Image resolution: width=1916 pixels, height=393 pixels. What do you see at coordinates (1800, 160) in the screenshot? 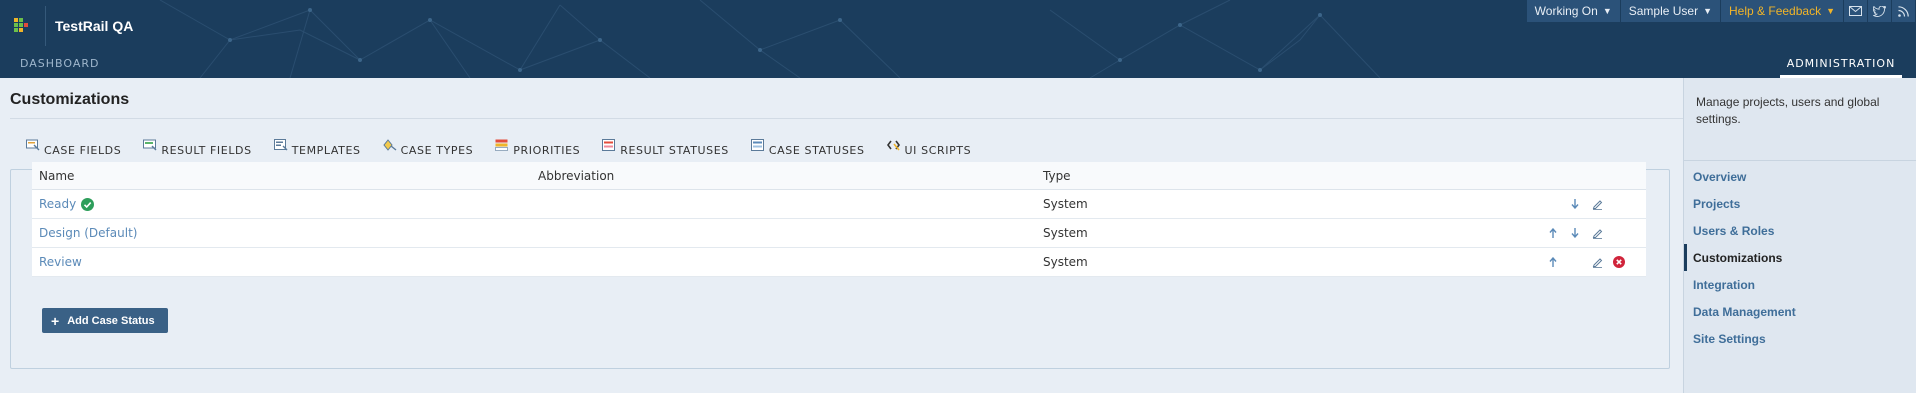
I see `sidebar-divider` at bounding box center [1800, 160].